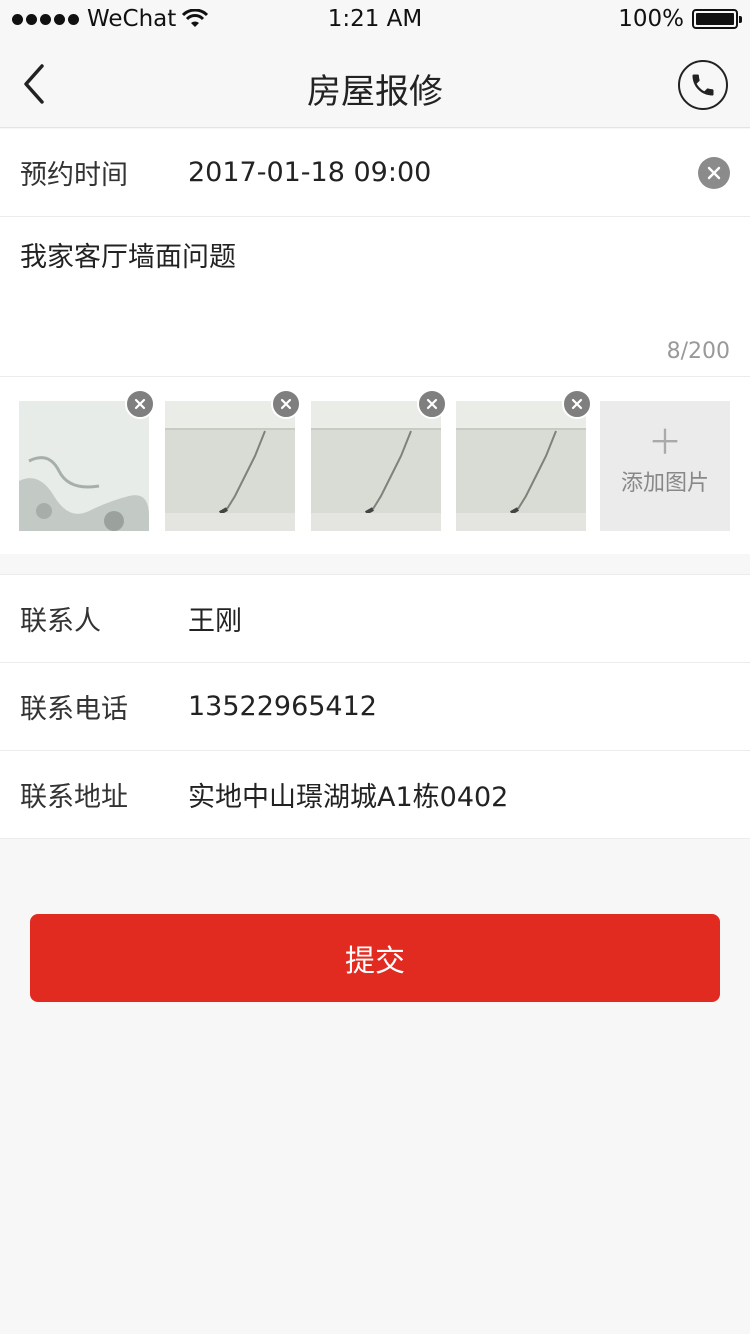 The width and height of the screenshot is (750, 1334). I want to click on appointment-row: 预约时间 2017-01-18 09:00, so click(375, 173).